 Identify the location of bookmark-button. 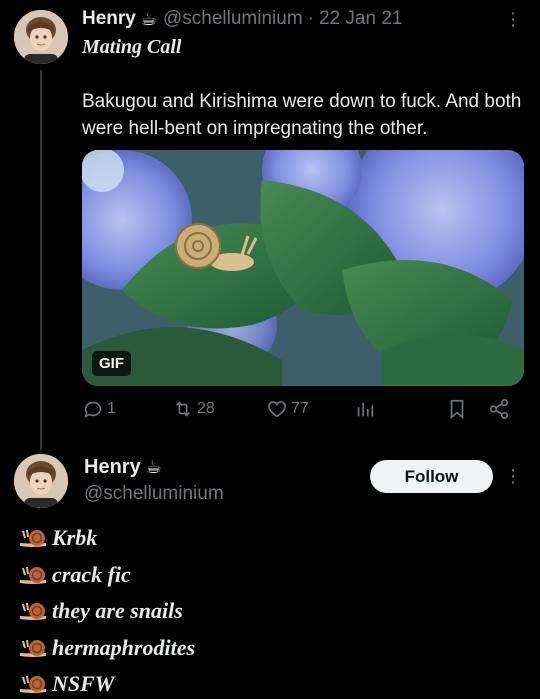
(457, 409).